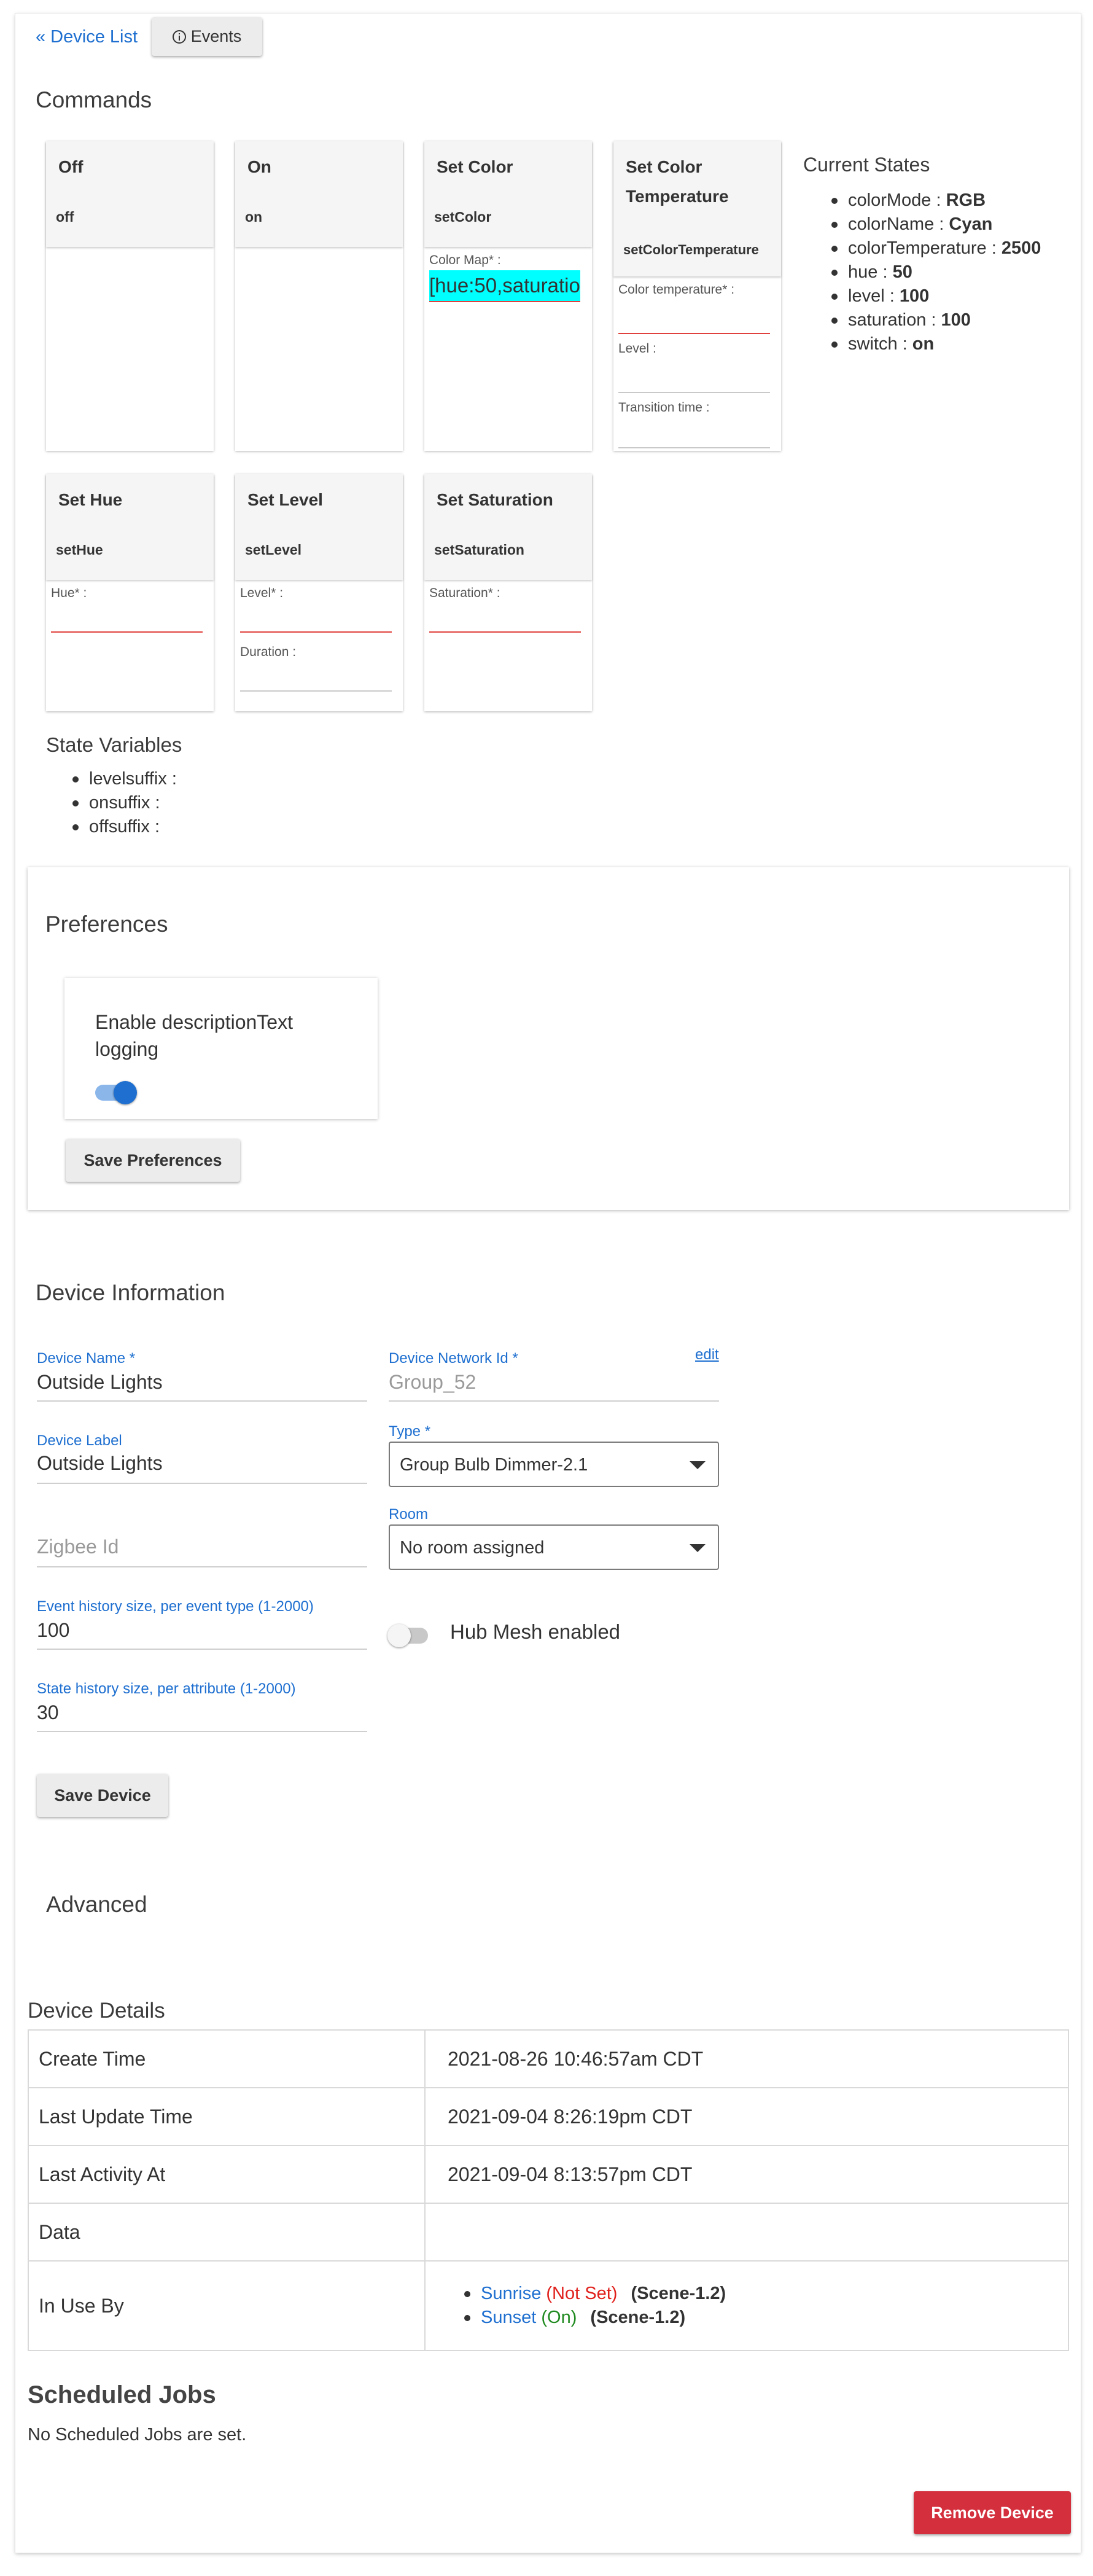 Image resolution: width=1093 pixels, height=2576 pixels. I want to click on command-method: setHue, so click(79, 550).